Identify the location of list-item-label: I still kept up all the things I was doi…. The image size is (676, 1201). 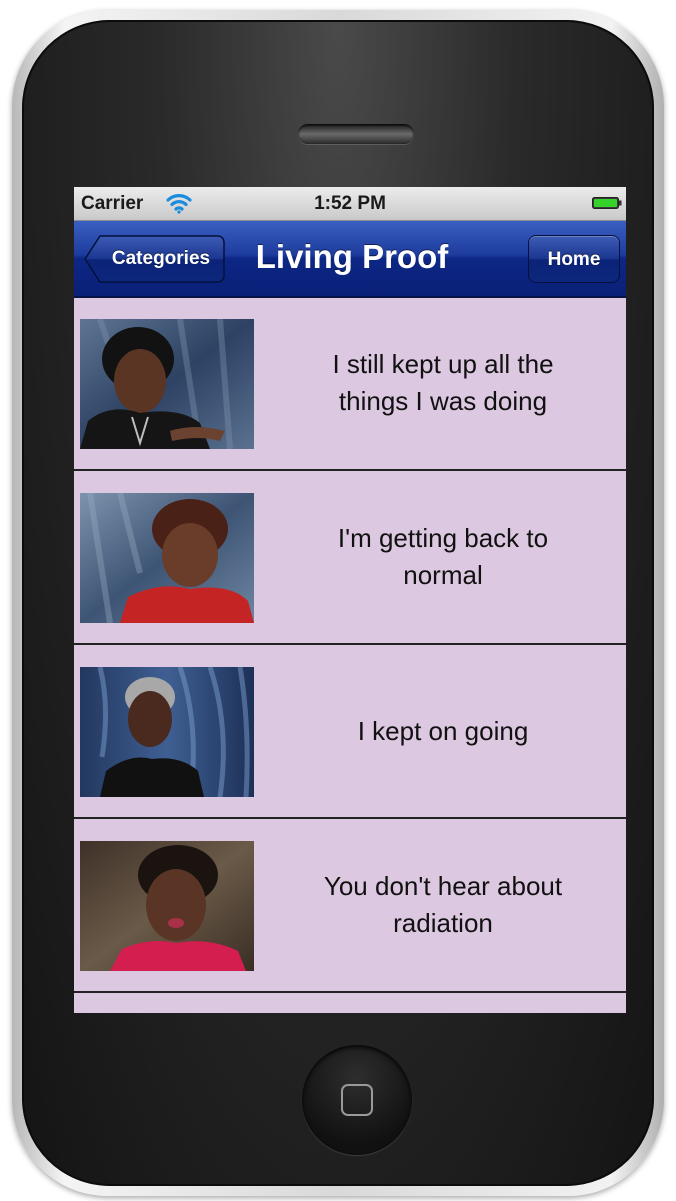
(443, 382).